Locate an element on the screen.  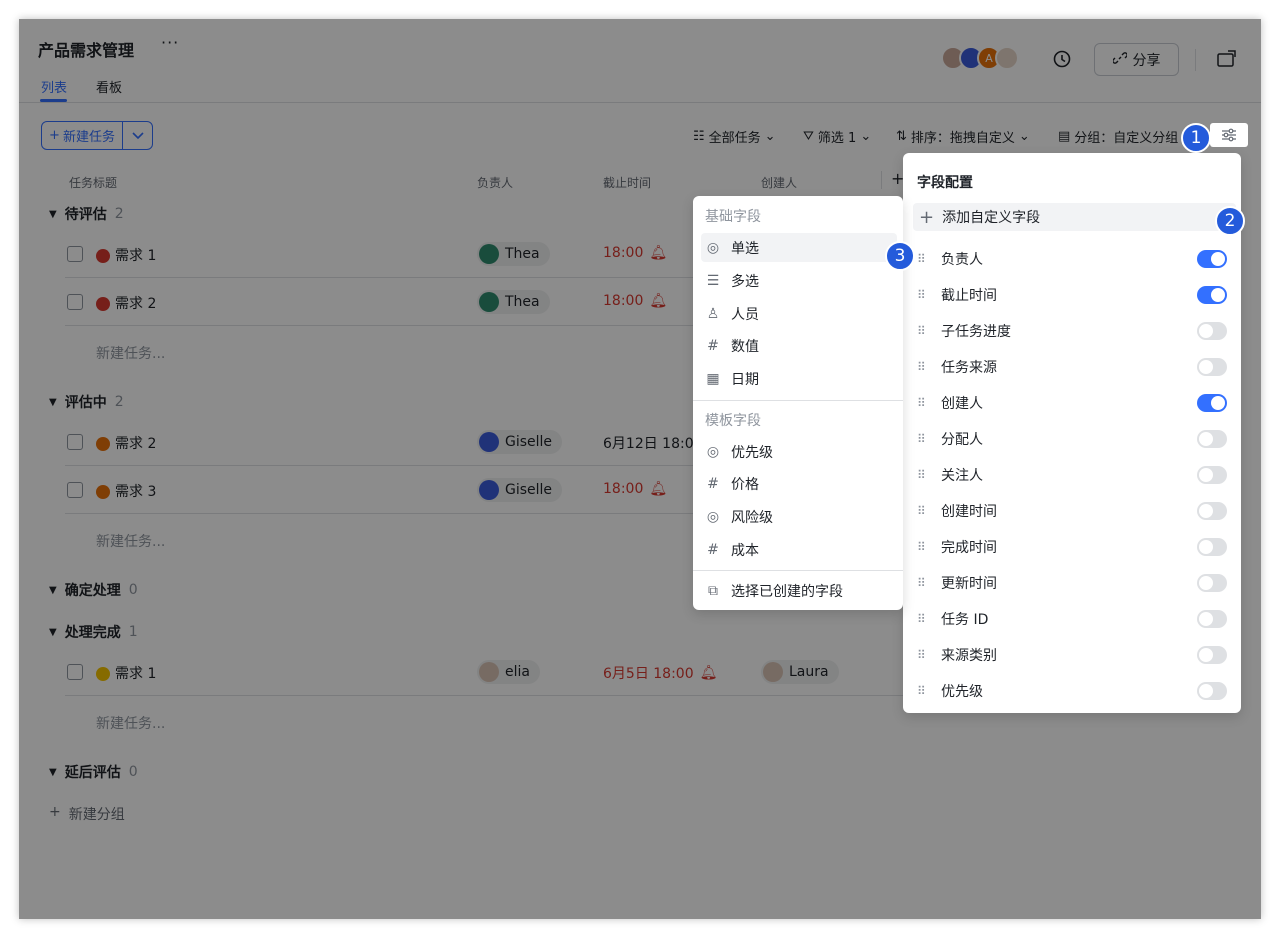
menu-item-select-existing: ⧉ 选择已创建的字段 is located at coordinates (799, 590).